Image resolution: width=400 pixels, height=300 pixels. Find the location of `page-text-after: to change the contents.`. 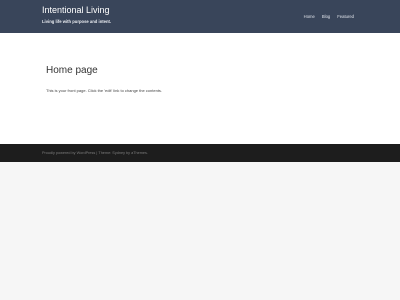

page-text-after: to change the contents. is located at coordinates (141, 90).